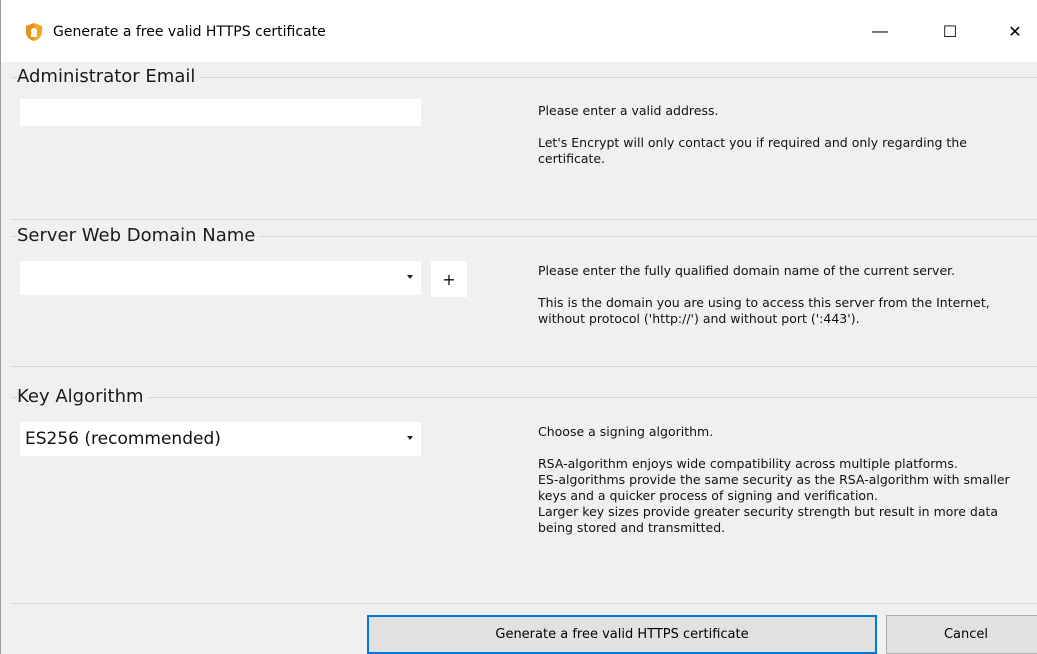 The image size is (1037, 654). What do you see at coordinates (880, 32) in the screenshot?
I see `minimize-button: —` at bounding box center [880, 32].